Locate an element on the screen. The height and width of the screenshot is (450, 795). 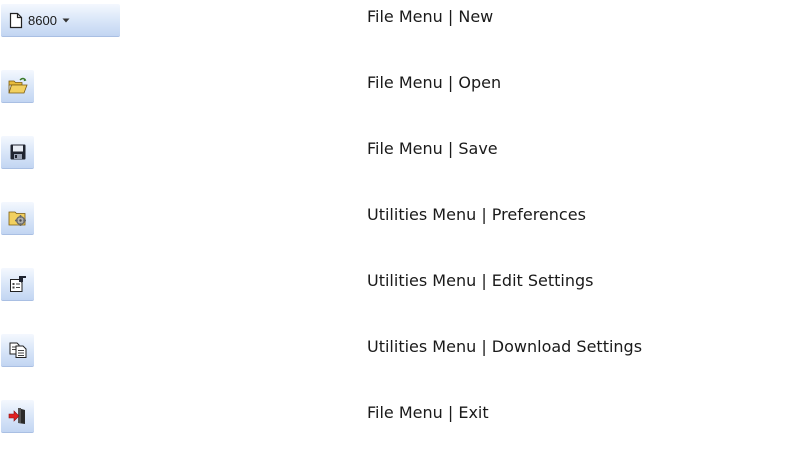
door-exit-icon is located at coordinates (18, 416).